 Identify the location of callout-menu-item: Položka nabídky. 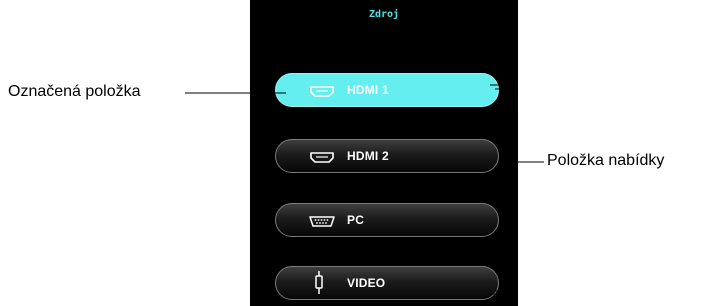
(606, 160).